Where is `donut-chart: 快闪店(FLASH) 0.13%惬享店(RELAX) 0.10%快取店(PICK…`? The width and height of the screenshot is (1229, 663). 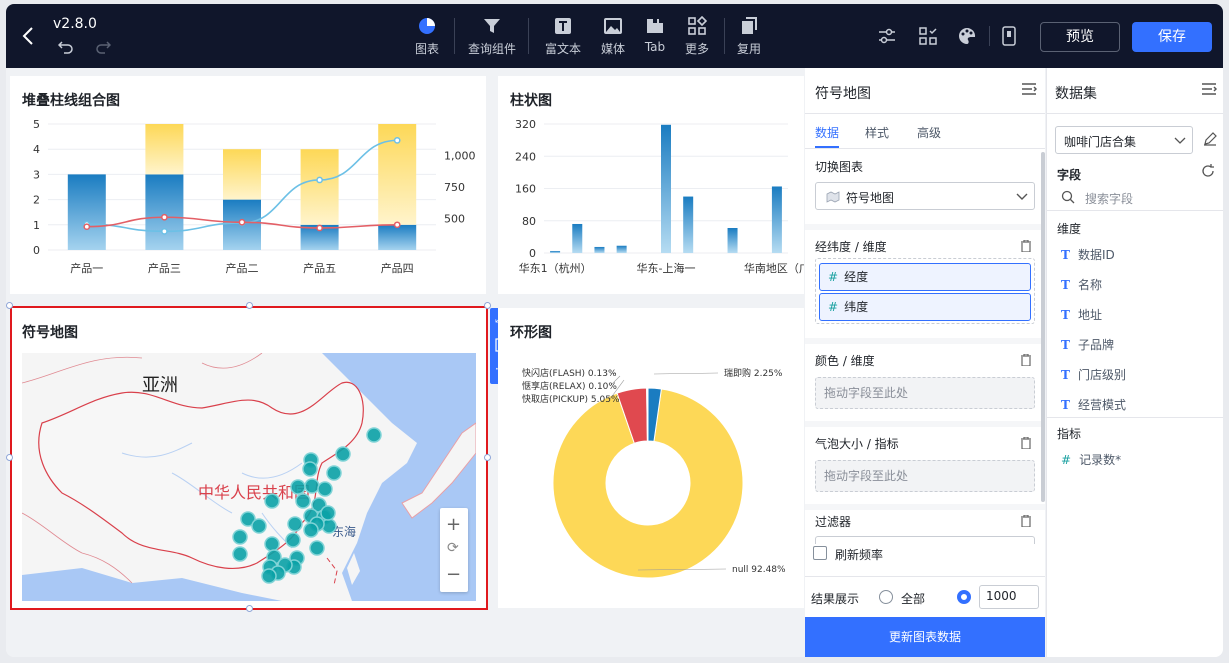 donut-chart: 快闪店(FLASH) 0.13%惬享店(RELAX) 0.10%快取店(PICK… is located at coordinates (654, 473).